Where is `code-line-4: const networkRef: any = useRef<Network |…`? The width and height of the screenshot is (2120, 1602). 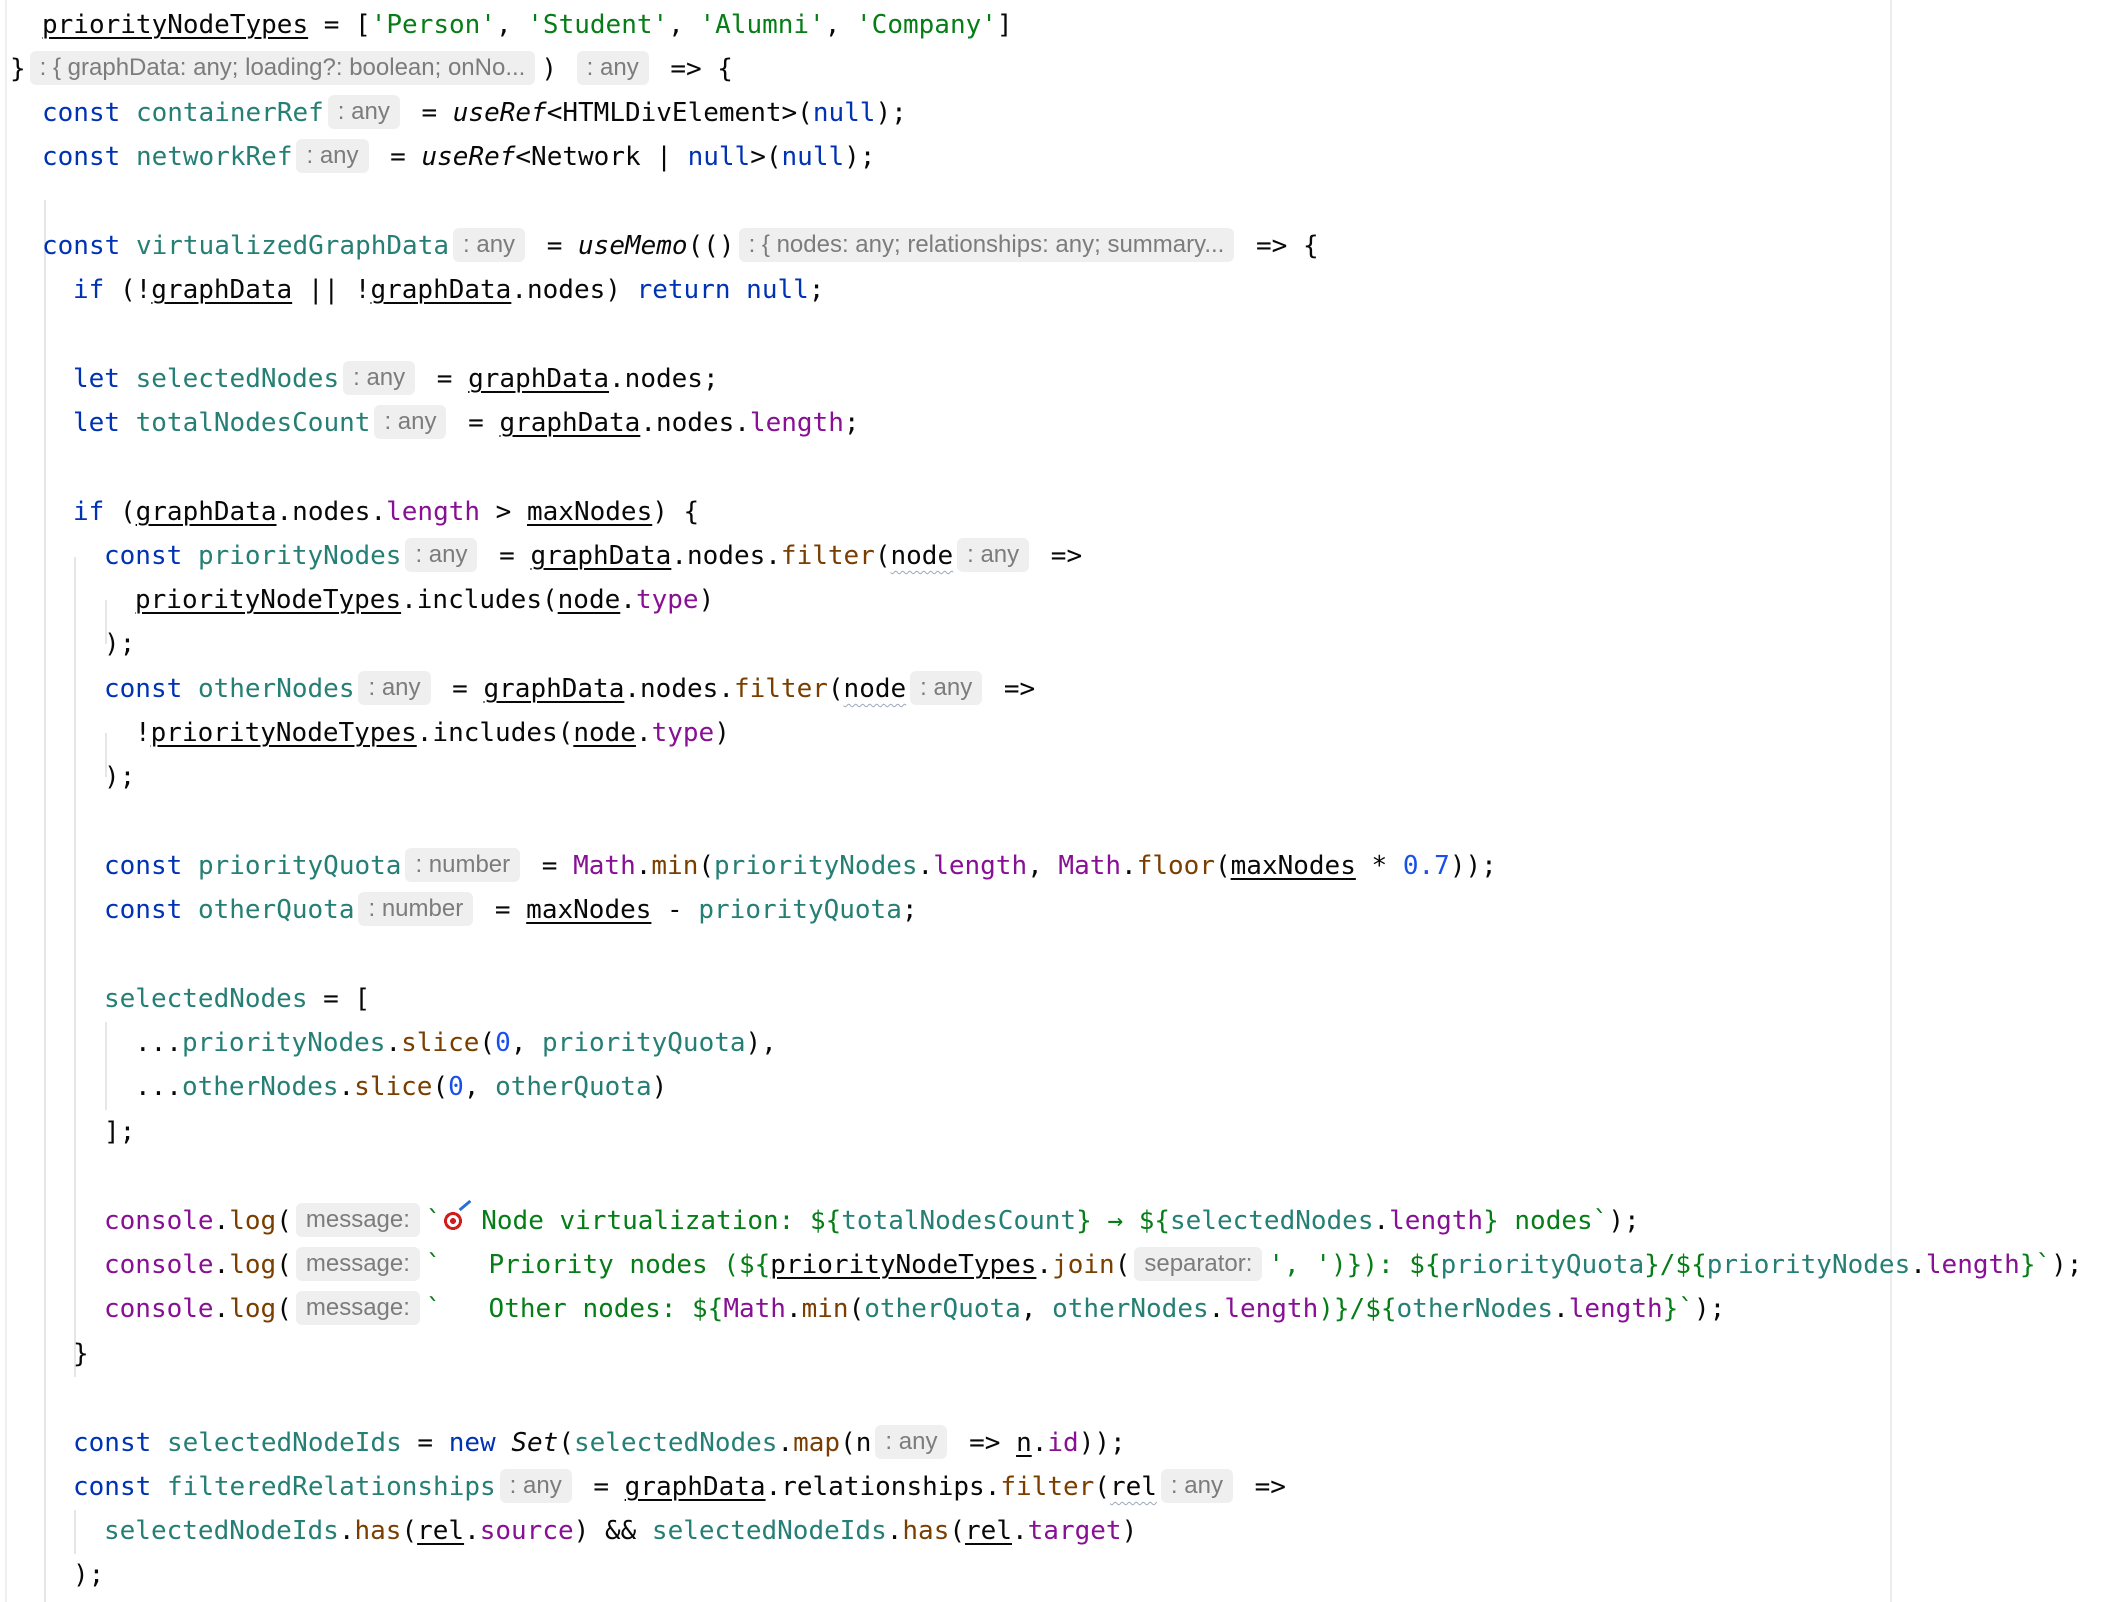 code-line-4: const networkRef: any = useRef<Network |… is located at coordinates (458, 157).